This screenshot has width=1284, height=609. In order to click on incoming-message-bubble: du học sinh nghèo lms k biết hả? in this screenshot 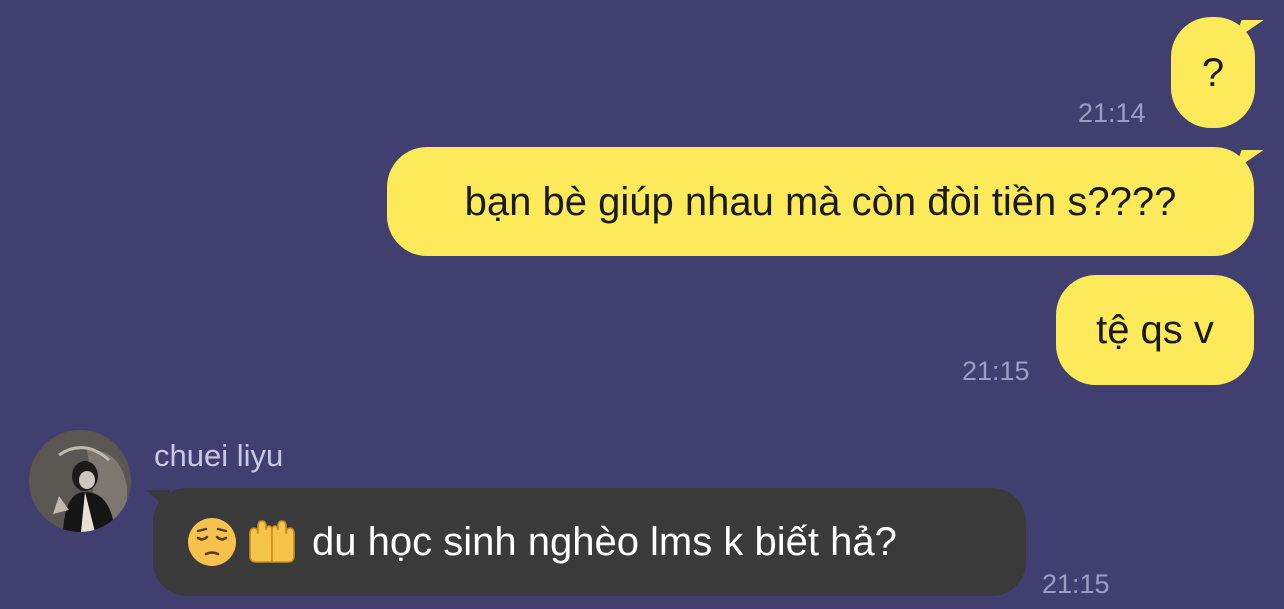, I will do `click(589, 542)`.